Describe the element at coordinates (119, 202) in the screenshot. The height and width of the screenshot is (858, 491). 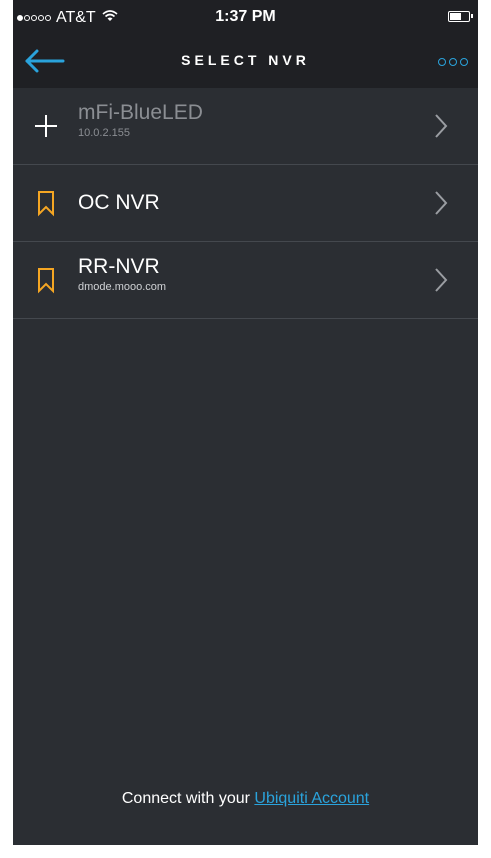
I see `nvr-name: OC NVR` at that location.